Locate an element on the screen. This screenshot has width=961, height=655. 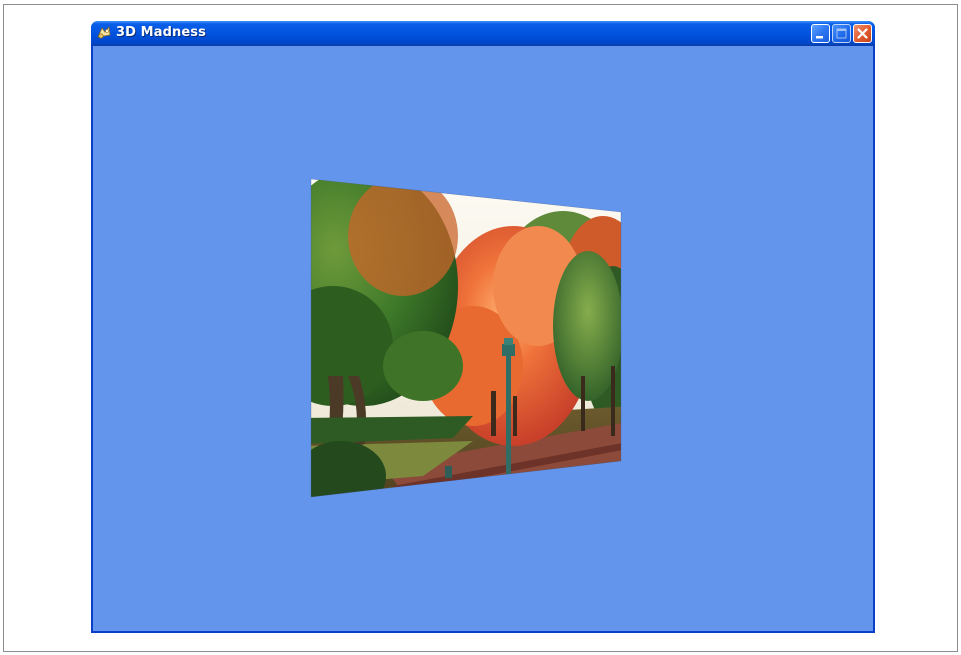
title-bar: 3D Madness is located at coordinates (483, 33).